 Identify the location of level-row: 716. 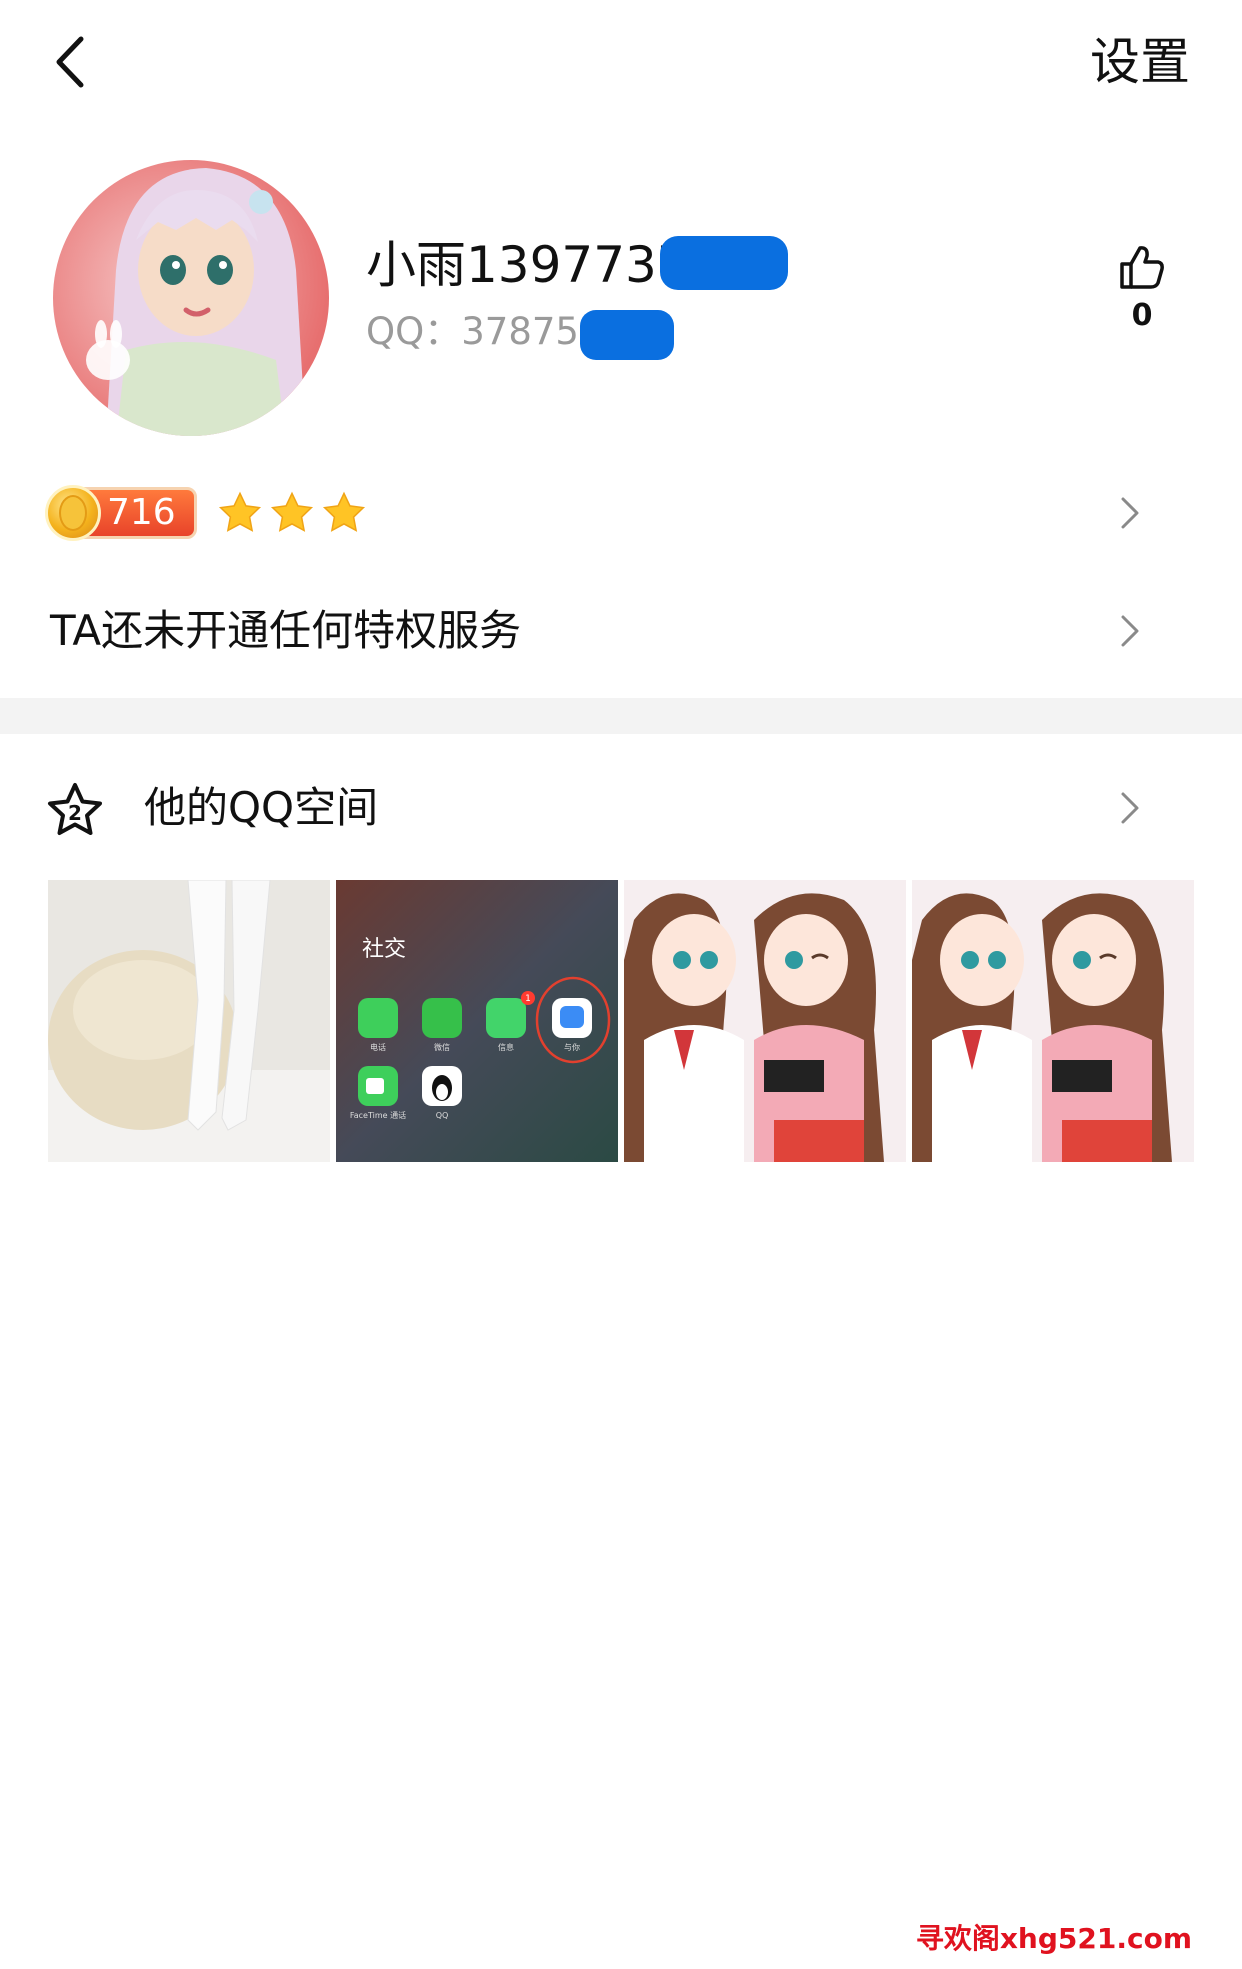
(620, 513).